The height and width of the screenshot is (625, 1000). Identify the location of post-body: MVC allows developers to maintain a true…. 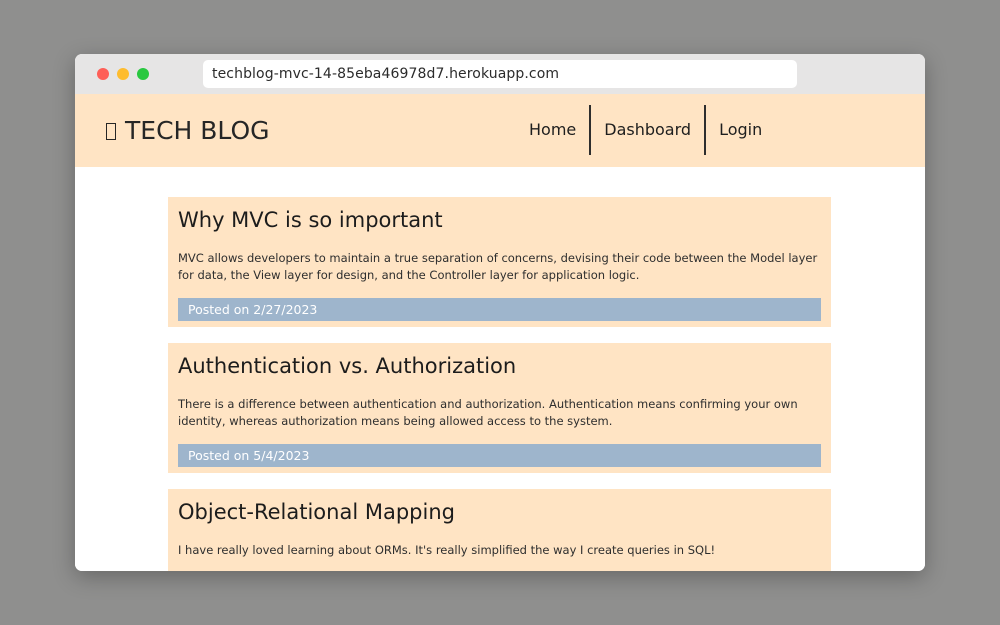
(498, 266).